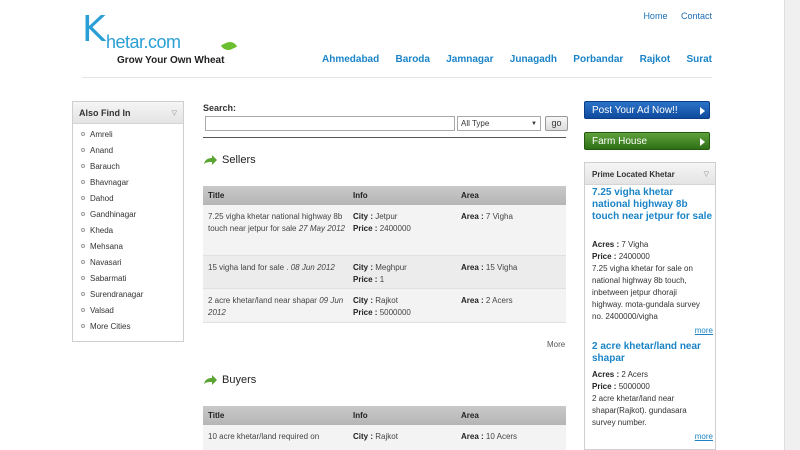  Describe the element at coordinates (672, 16) in the screenshot. I see `top-links: Home Contact` at that location.